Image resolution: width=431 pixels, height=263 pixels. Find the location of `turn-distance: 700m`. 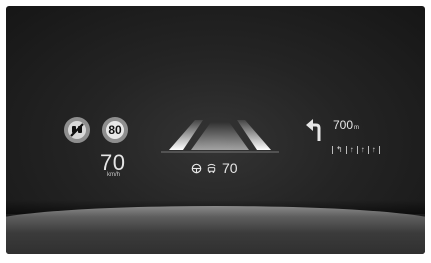

turn-distance: 700m is located at coordinates (346, 125).